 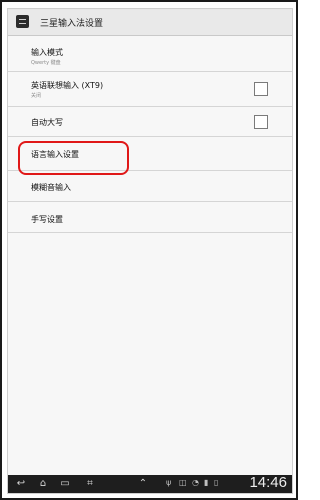 I want to click on setting-summary: Qwerty 键盘, so click(x=46, y=63).